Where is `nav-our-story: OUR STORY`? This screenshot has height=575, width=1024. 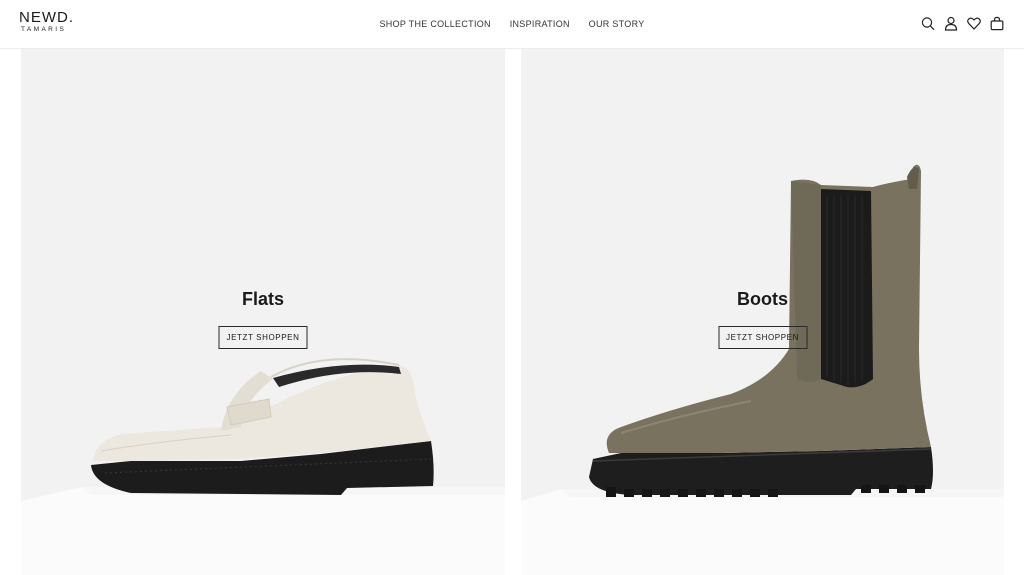 nav-our-story: OUR STORY is located at coordinates (617, 24).